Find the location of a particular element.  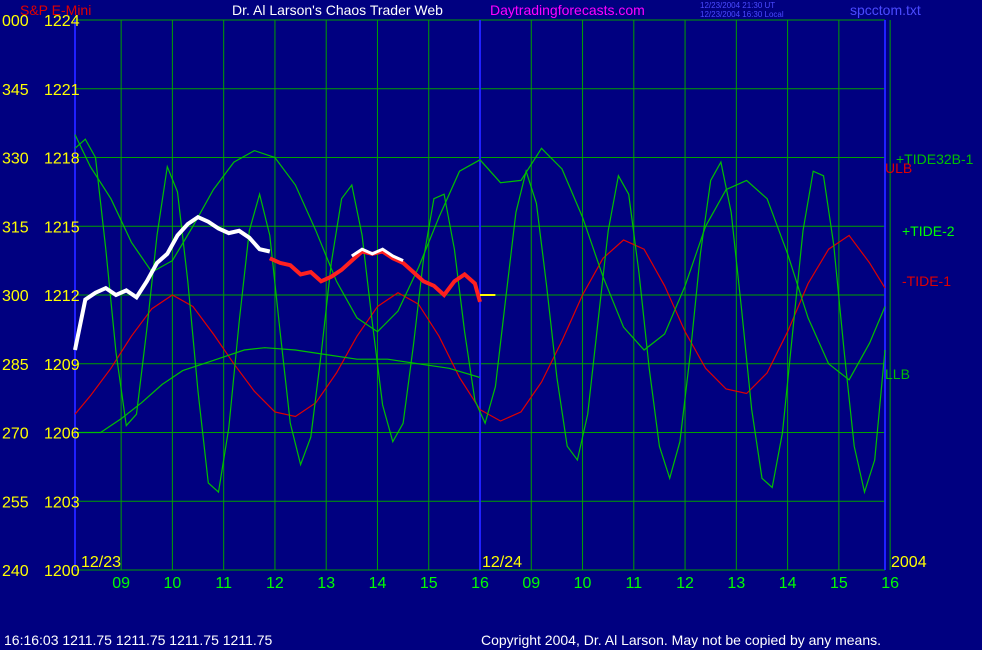

data-file-label: spcctom.txt is located at coordinates (885, 10).